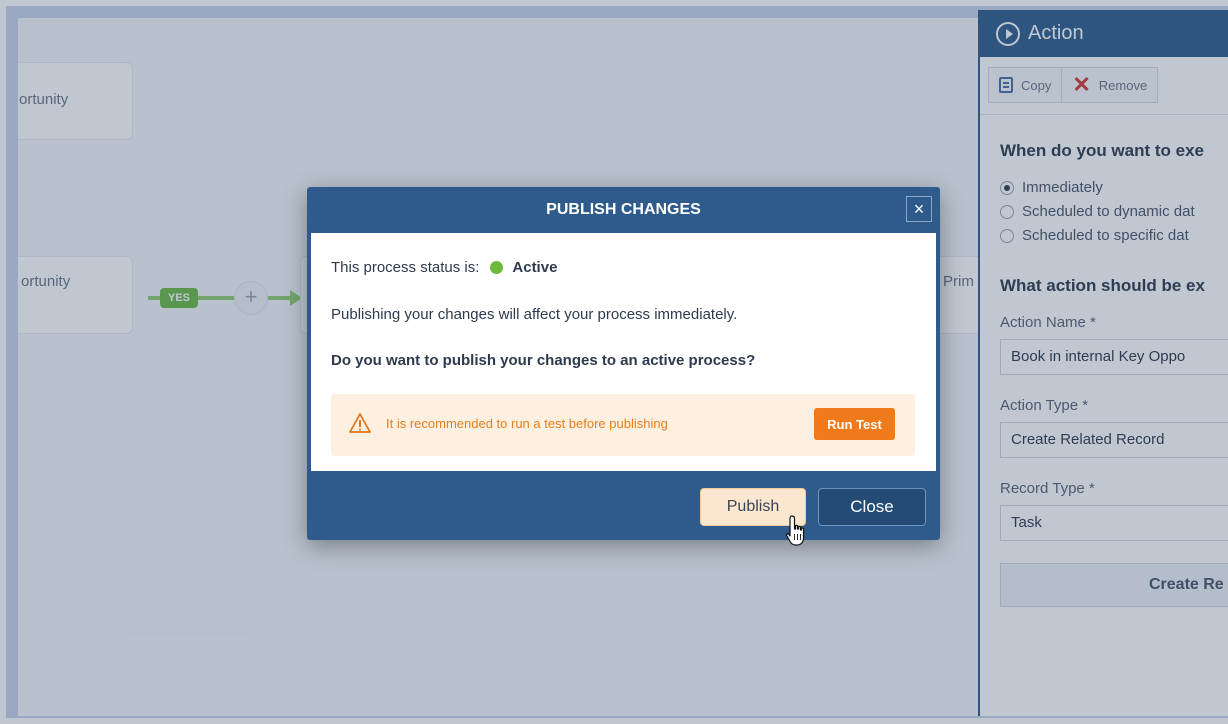 This screenshot has height=724, width=1228. What do you see at coordinates (623, 209) in the screenshot?
I see `dialog-title: PUBLISH CHANGES` at bounding box center [623, 209].